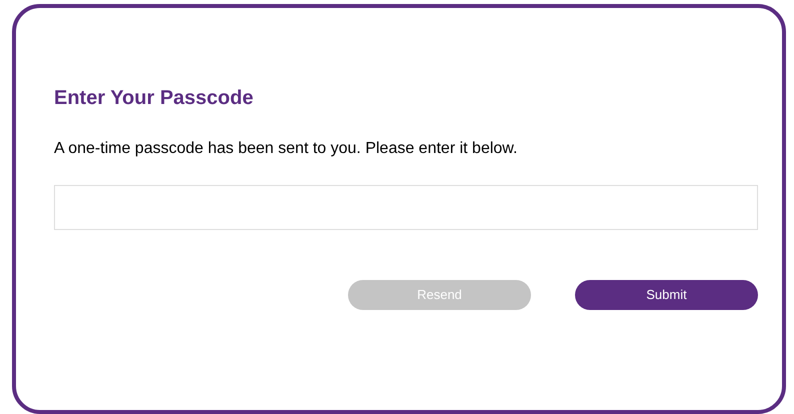 The image size is (794, 414). What do you see at coordinates (406, 207) in the screenshot?
I see `passcode-field` at bounding box center [406, 207].